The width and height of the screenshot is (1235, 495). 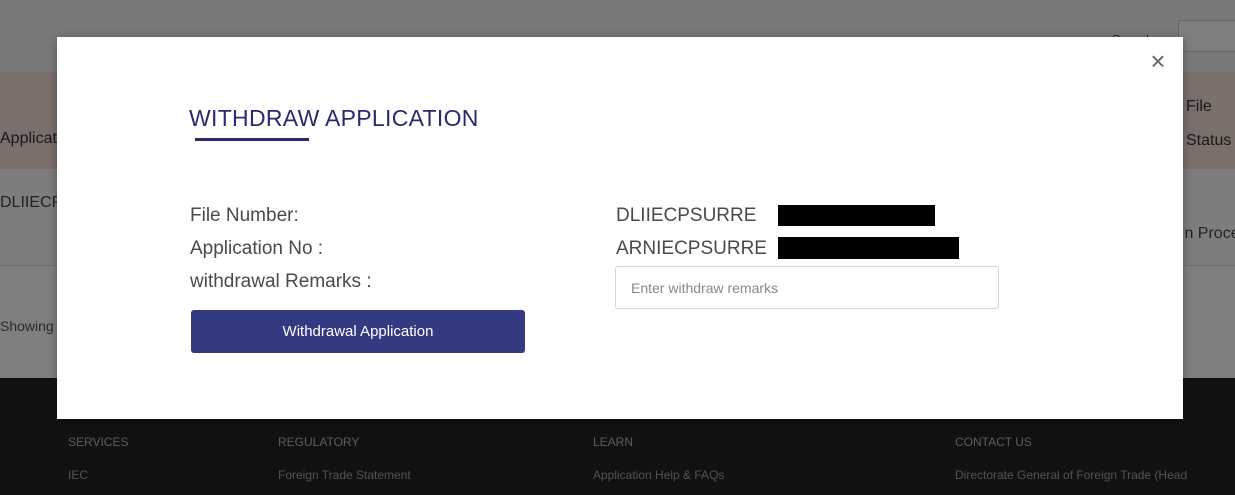 I want to click on modal-title: WITHDRAW APPLICATION, so click(x=334, y=118).